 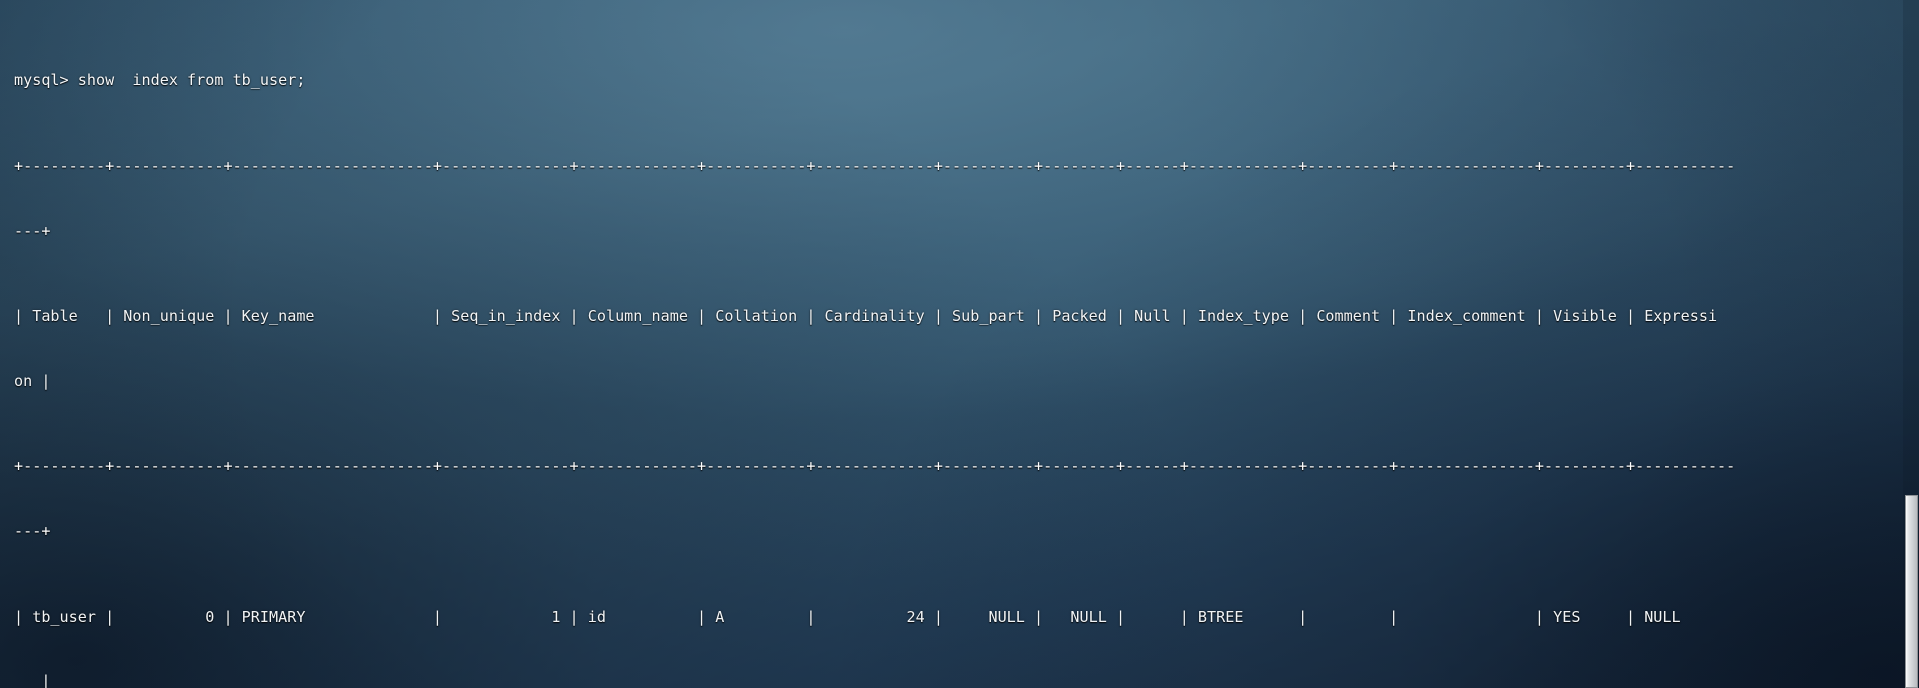 I want to click on scrollbar-thumb, so click(x=1911, y=591).